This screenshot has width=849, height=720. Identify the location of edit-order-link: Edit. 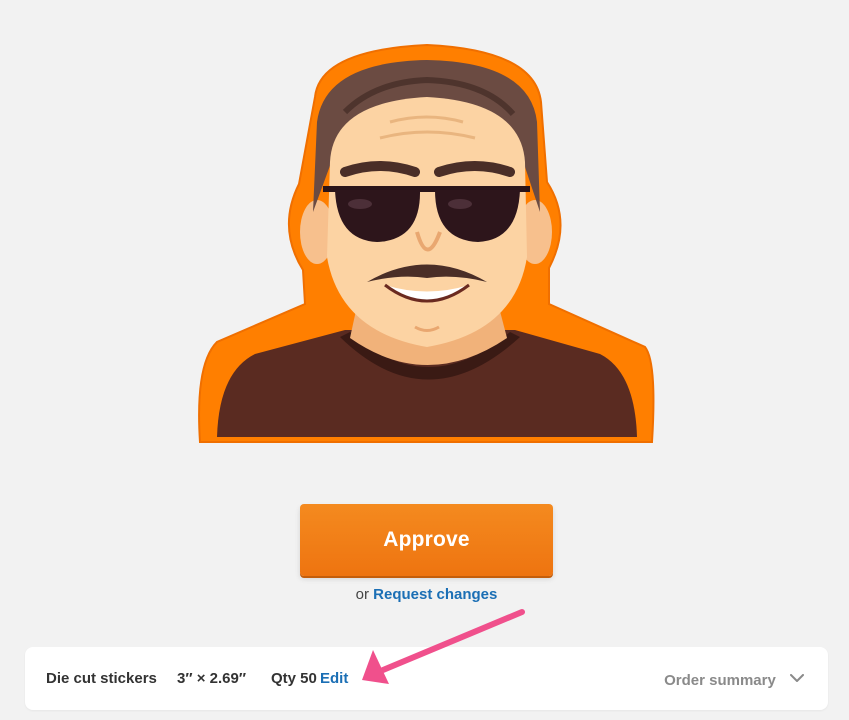
(334, 678).